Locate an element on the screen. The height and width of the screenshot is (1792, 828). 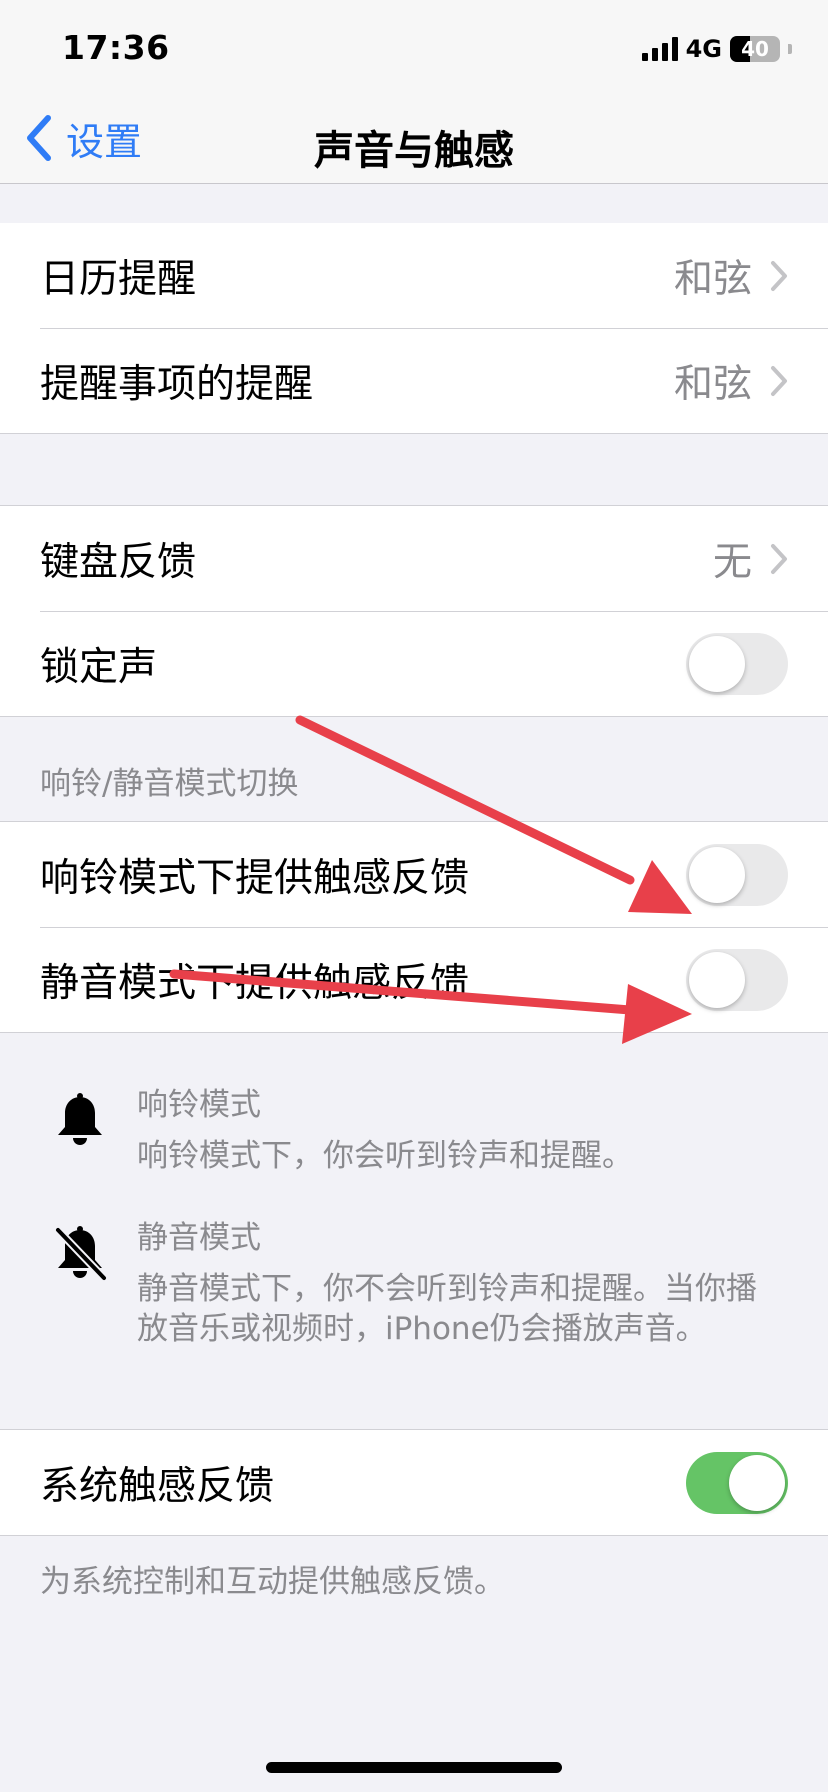
row-label: 响铃模式下提供触感反馈 is located at coordinates (255, 878).